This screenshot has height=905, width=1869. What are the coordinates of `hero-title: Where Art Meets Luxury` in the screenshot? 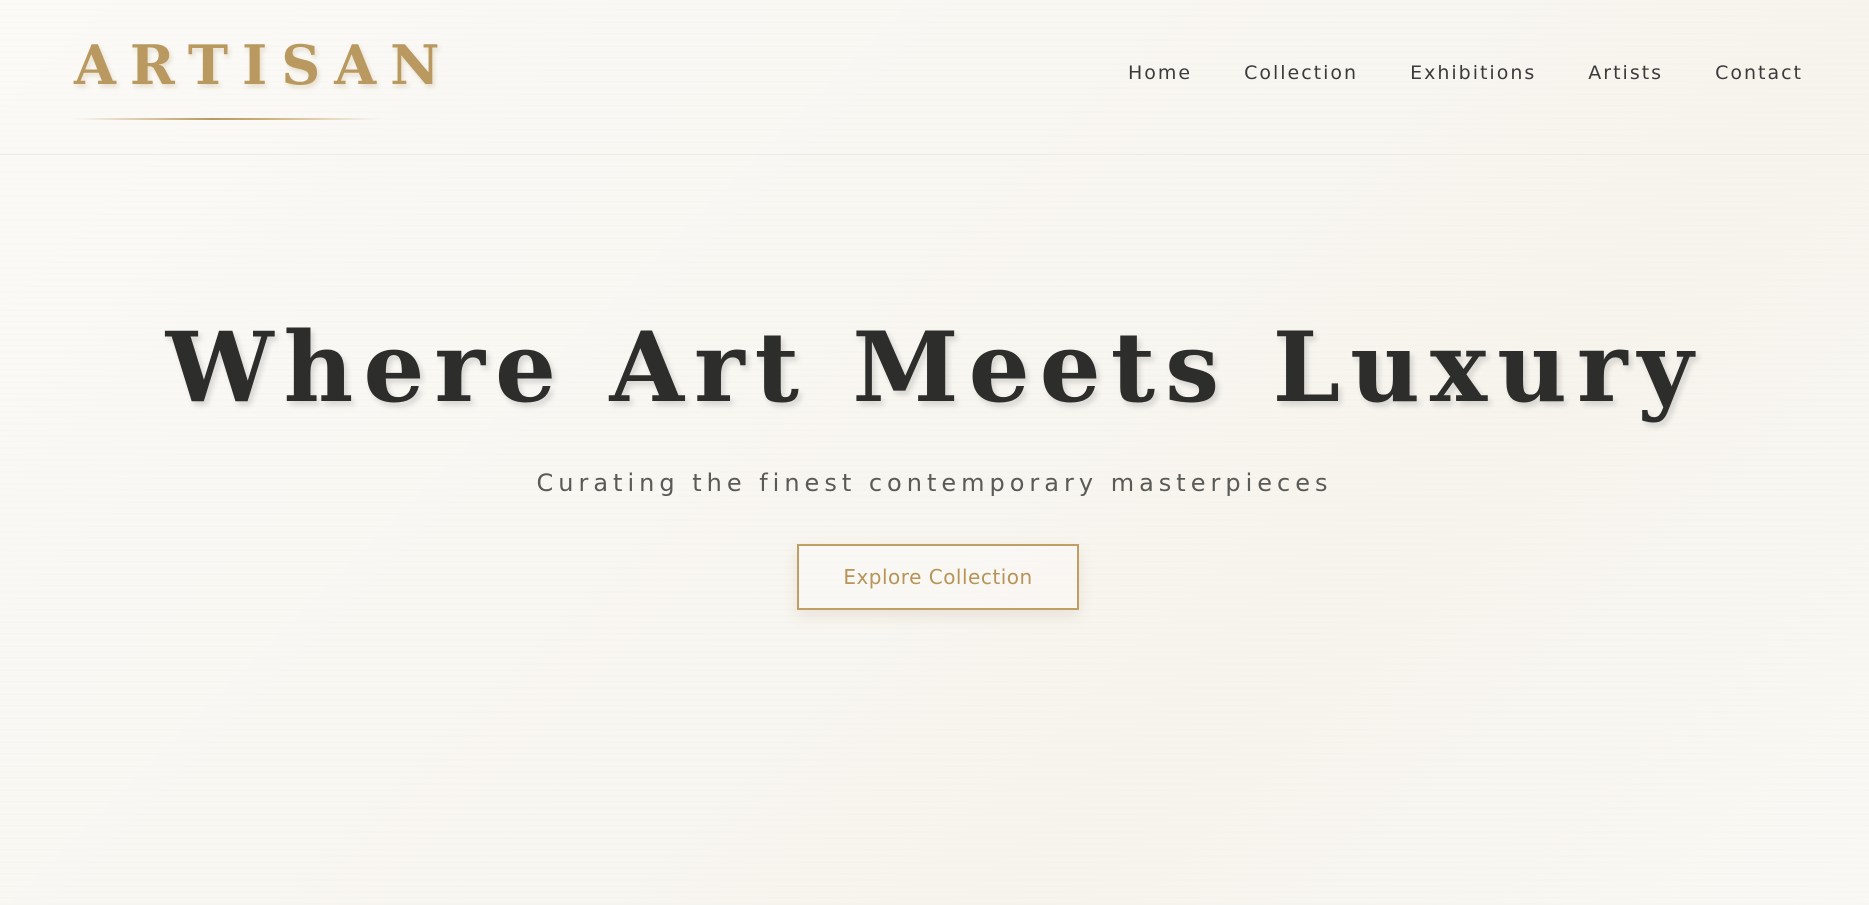 It's located at (934, 367).